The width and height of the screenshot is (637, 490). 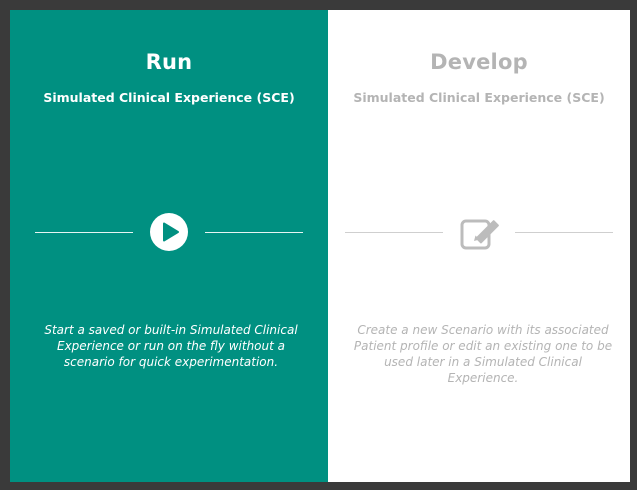 I want to click on edit-icon, so click(x=479, y=232).